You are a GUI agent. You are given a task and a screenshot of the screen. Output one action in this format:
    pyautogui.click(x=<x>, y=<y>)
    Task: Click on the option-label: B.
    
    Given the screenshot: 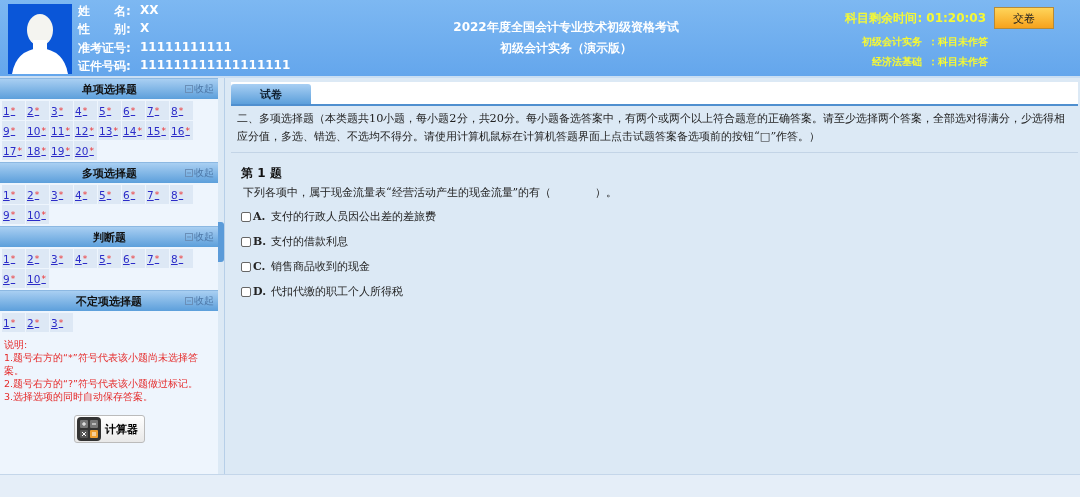 What is the action you would take?
    pyautogui.click(x=260, y=241)
    